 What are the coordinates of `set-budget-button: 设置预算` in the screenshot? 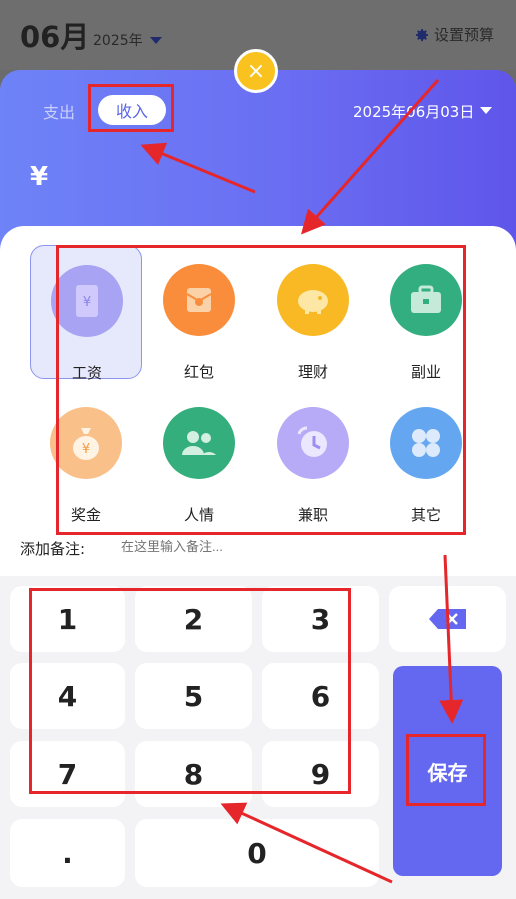 It's located at (454, 34).